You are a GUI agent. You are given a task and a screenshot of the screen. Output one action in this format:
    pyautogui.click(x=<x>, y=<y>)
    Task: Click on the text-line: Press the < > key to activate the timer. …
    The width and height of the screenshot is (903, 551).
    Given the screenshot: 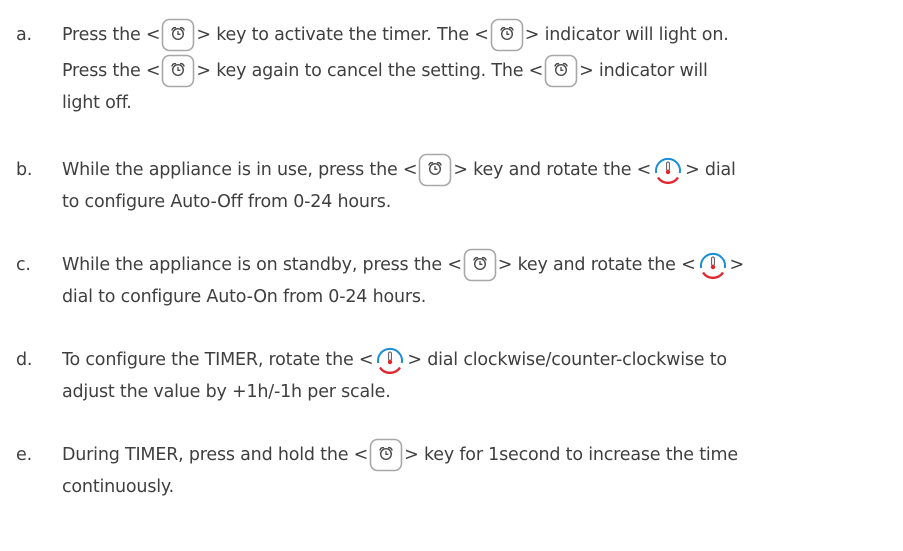 What is the action you would take?
    pyautogui.click(x=477, y=35)
    